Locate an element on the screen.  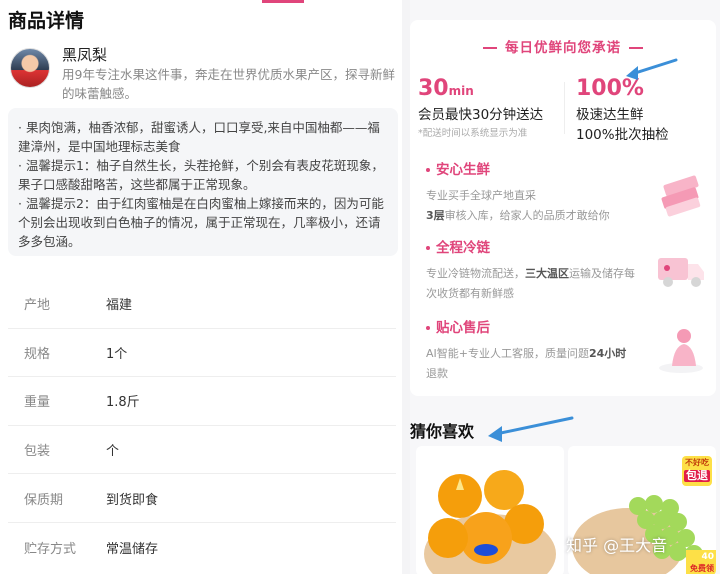
panel-divider is located at coordinates (406, 287).